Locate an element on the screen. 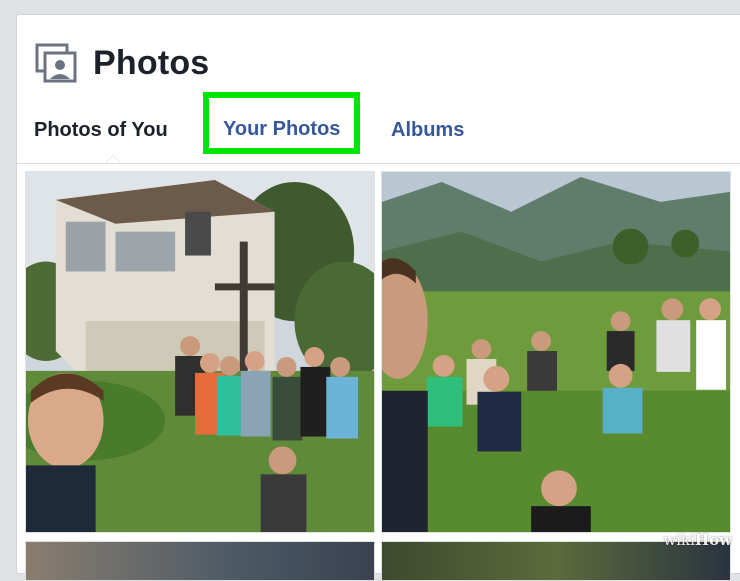 This screenshot has height=581, width=740. tab-photos-of-you: Photos of You is located at coordinates (101, 130).